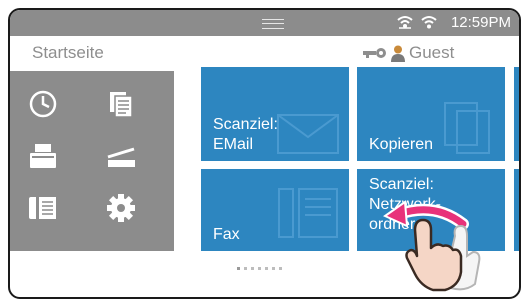  What do you see at coordinates (467, 128) in the screenshot?
I see `copy-watermark-icon` at bounding box center [467, 128].